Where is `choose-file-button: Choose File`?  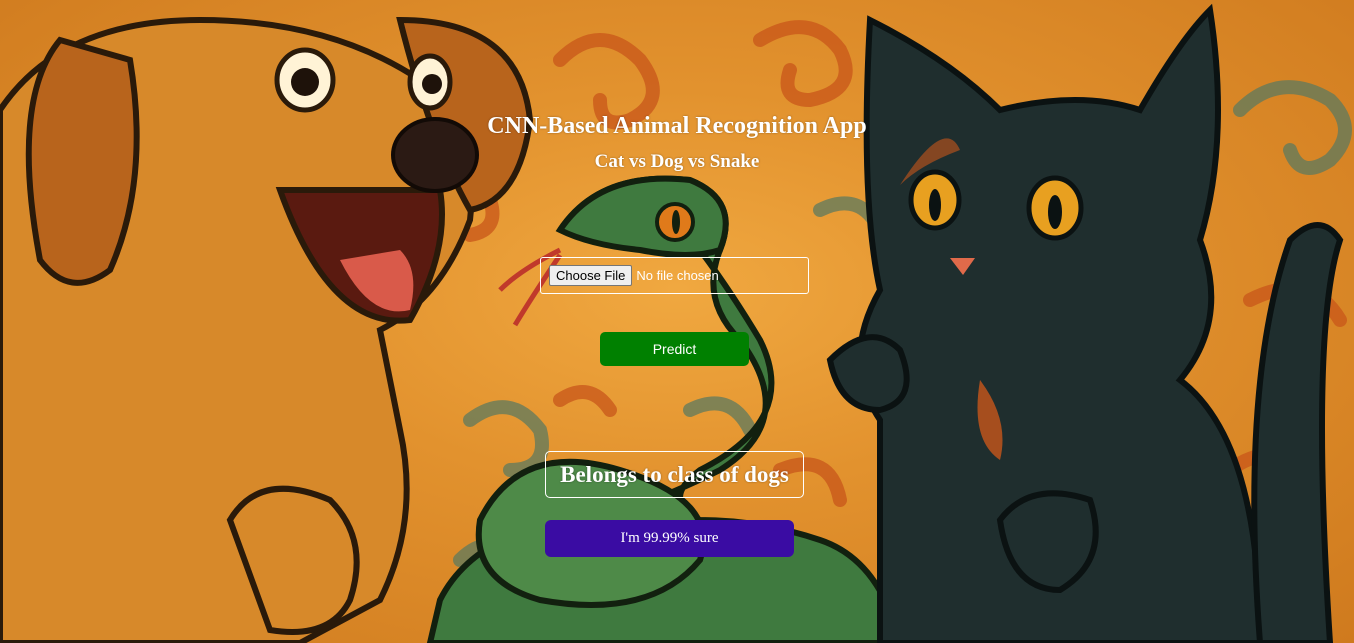
choose-file-button: Choose File is located at coordinates (591, 275).